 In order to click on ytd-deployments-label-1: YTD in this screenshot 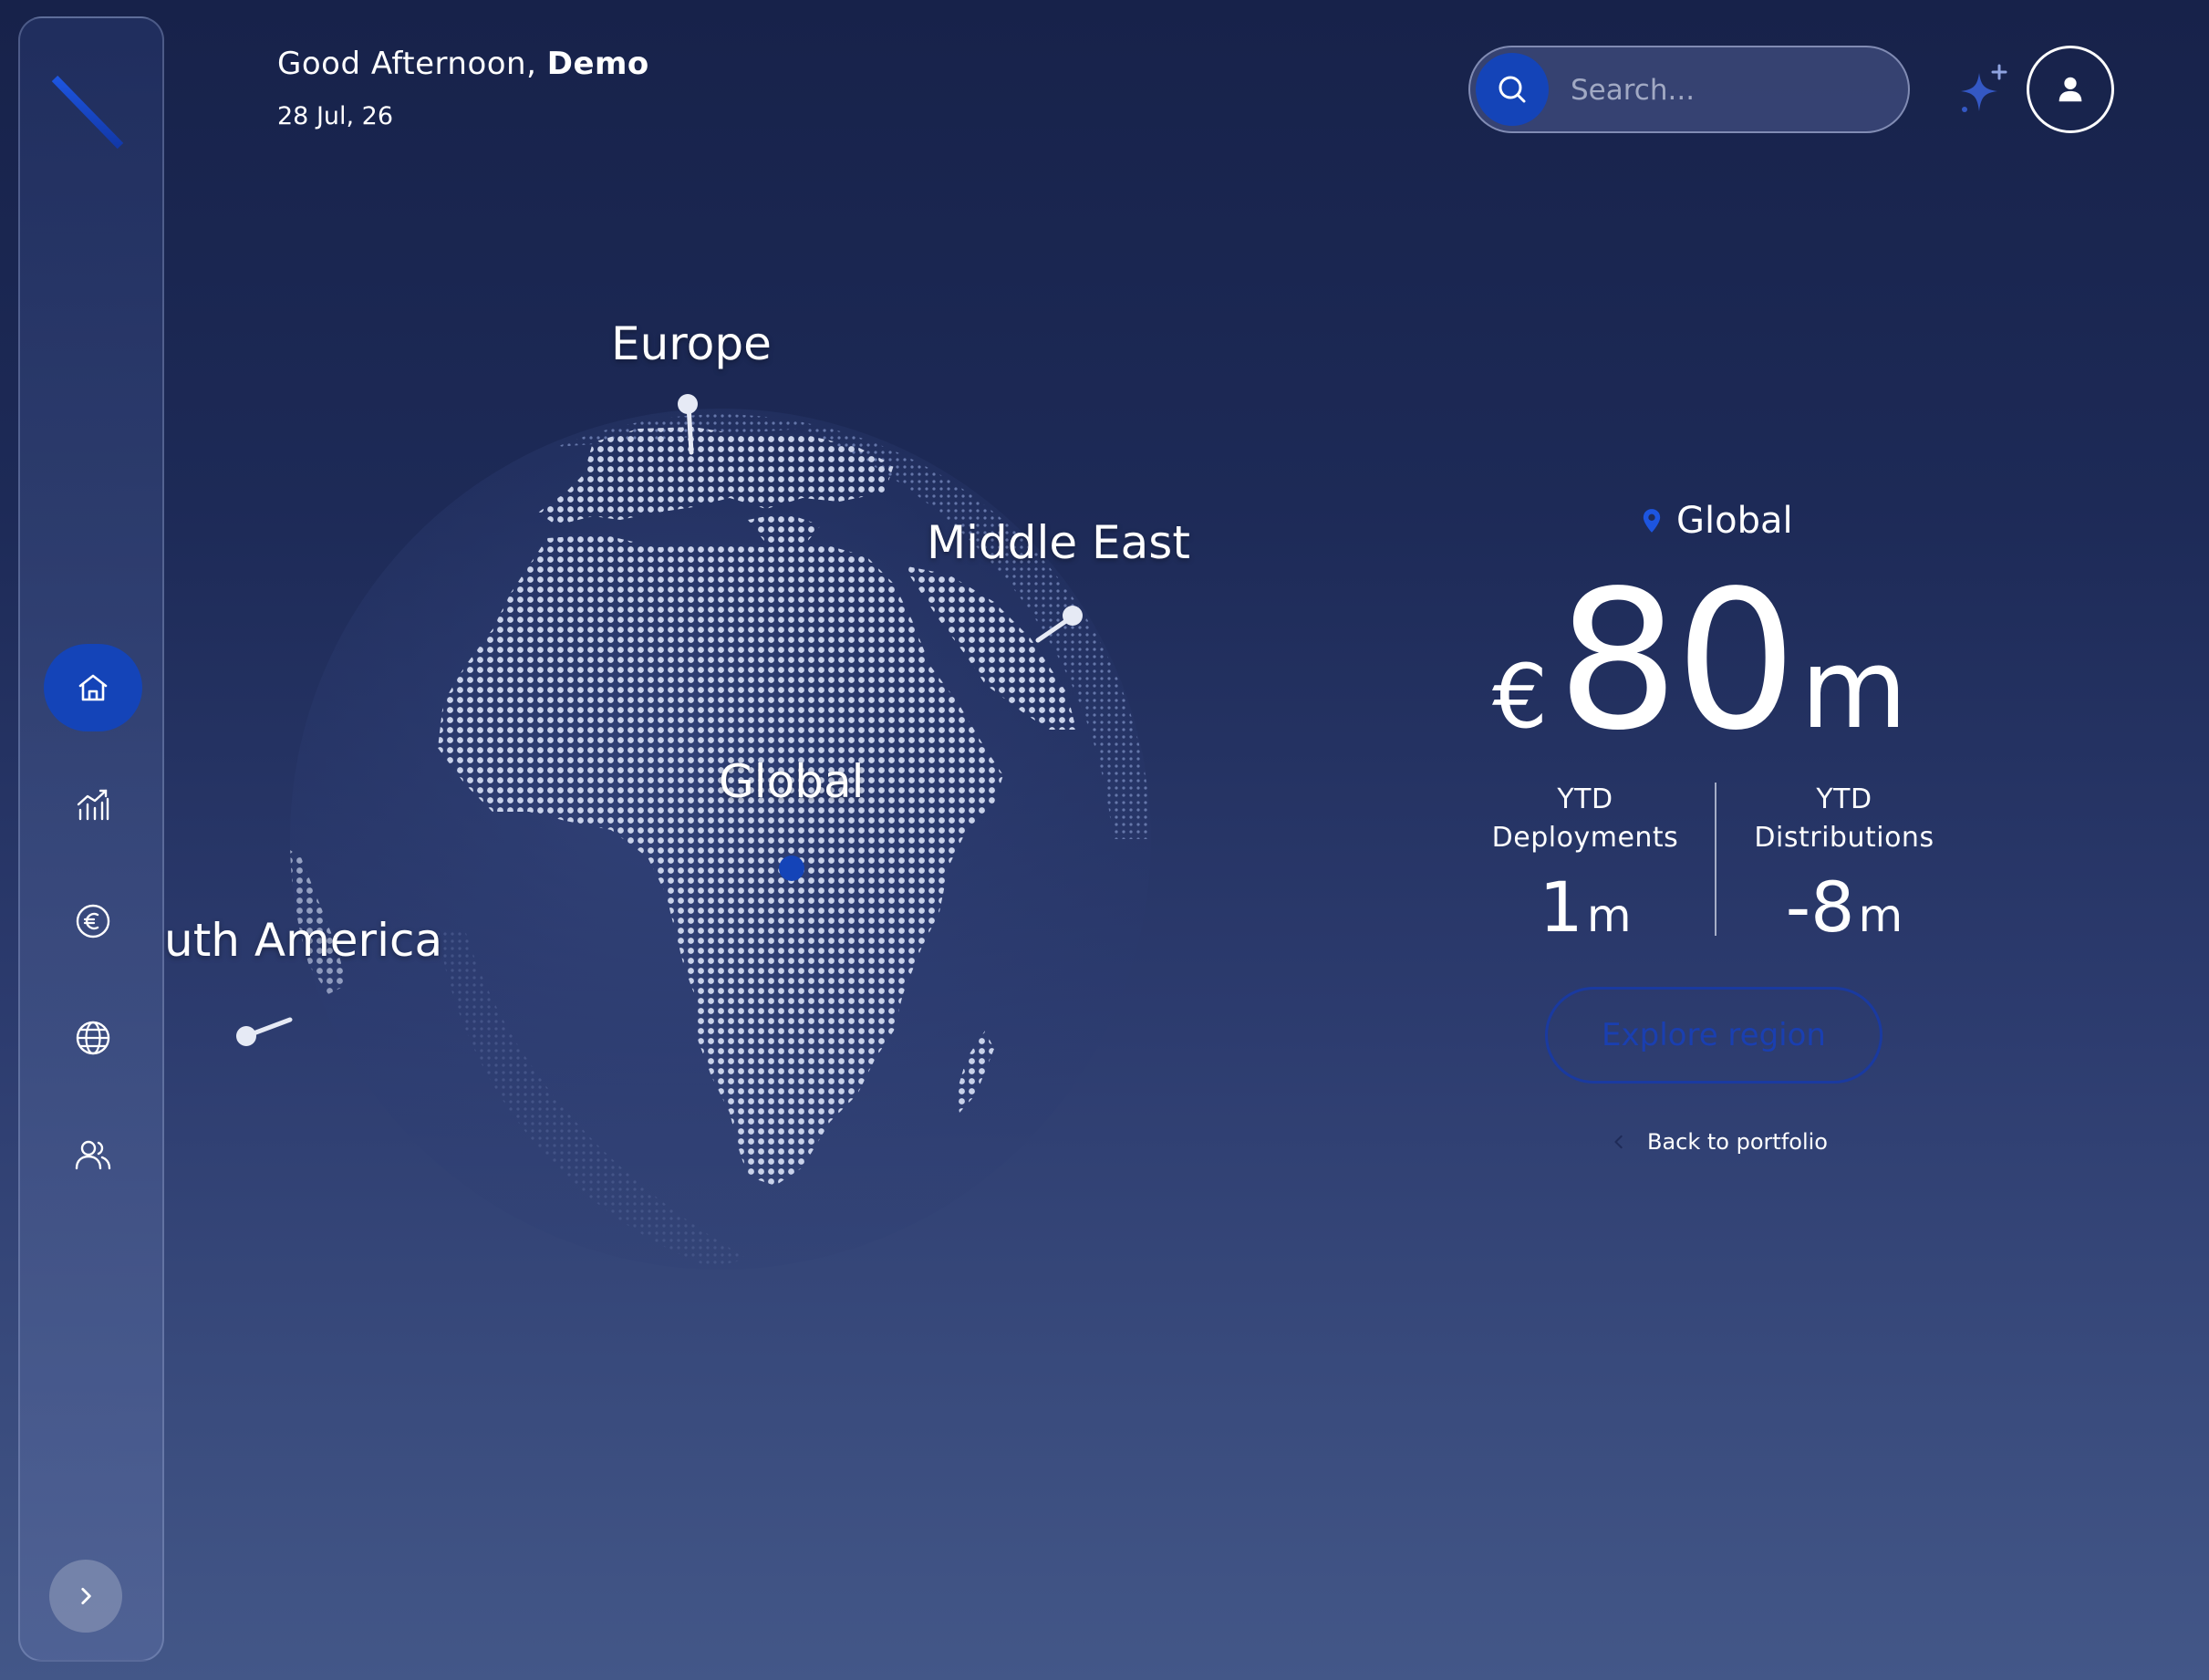, I will do `click(1585, 799)`.